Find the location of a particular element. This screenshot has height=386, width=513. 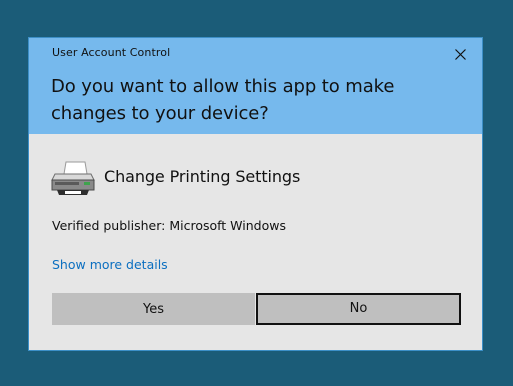

app-info: Change Printing Settings is located at coordinates (251, 178).